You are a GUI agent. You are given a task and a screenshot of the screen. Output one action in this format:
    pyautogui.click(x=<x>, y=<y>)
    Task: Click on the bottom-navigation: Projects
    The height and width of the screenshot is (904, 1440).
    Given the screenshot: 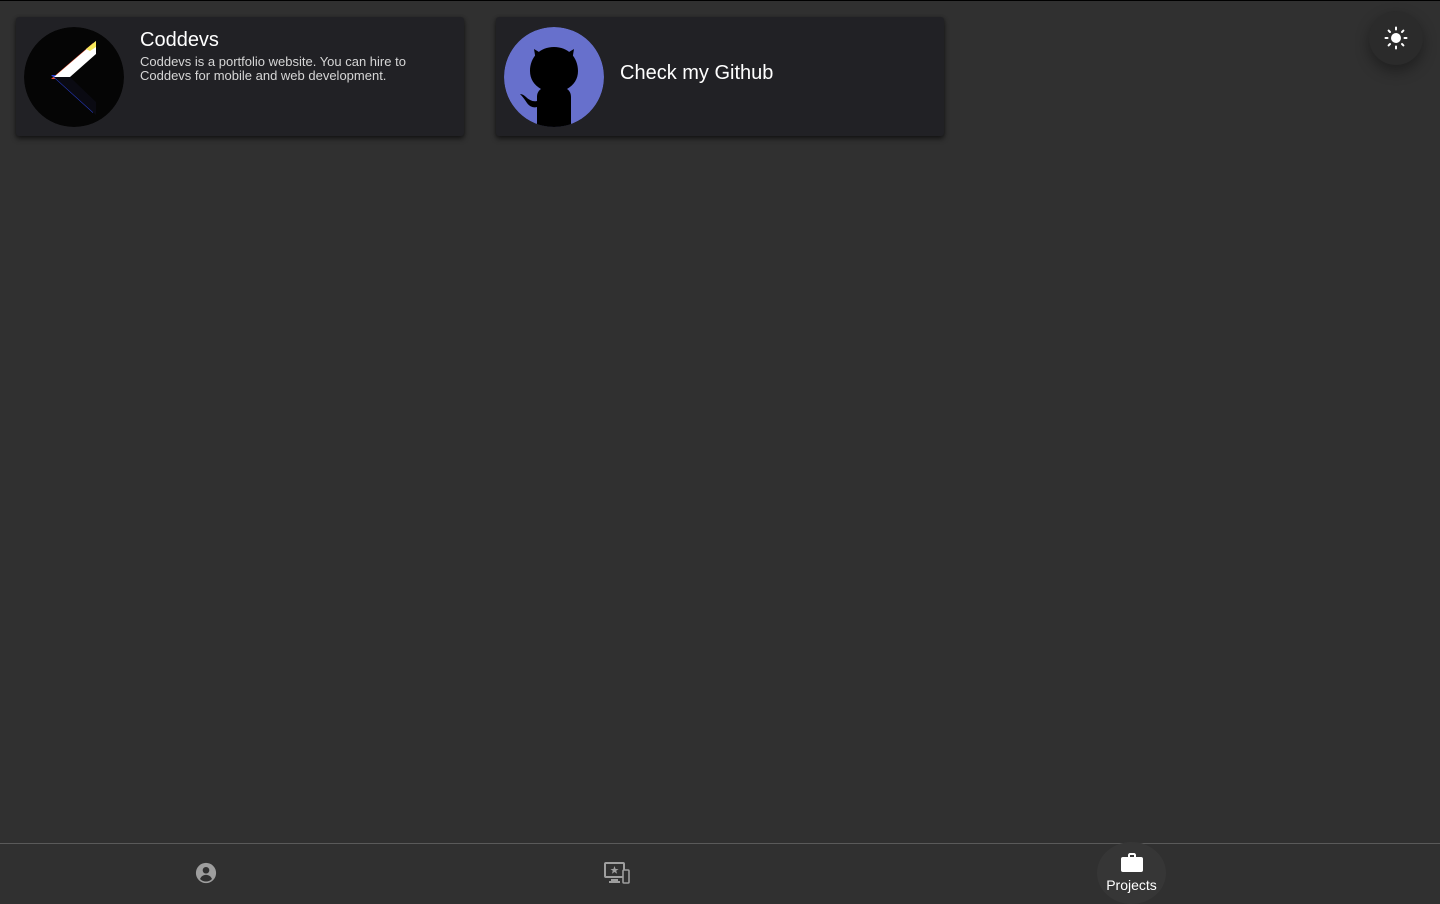 What is the action you would take?
    pyautogui.click(x=720, y=873)
    